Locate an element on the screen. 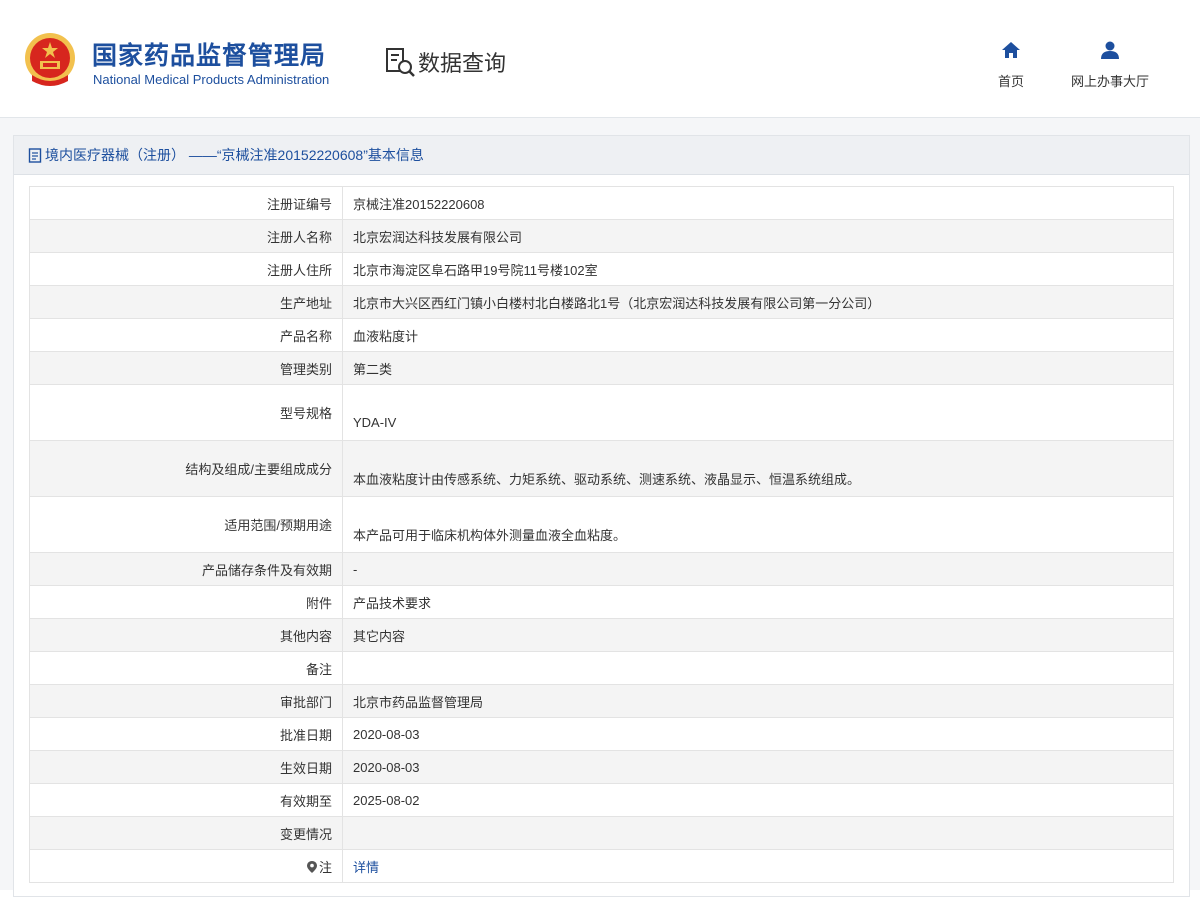 This screenshot has height=897, width=1200. table-row: 注册人名称 北京宏润达科技发展有限公司 is located at coordinates (601, 236).